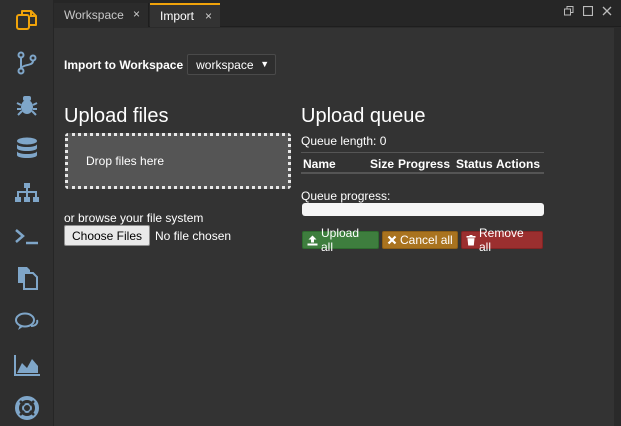  I want to click on sidebar-item-documents, so click(27, 278).